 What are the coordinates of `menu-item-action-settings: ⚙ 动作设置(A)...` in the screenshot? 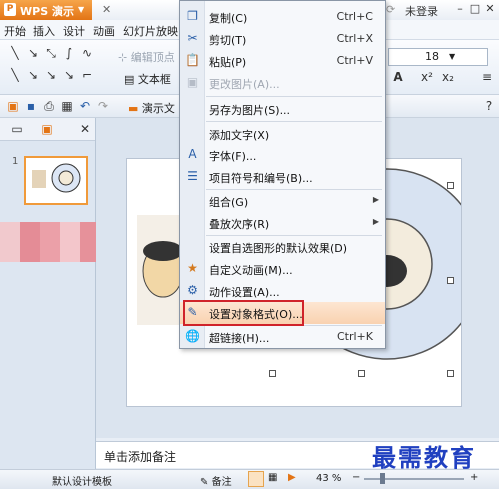 It's located at (282, 291).